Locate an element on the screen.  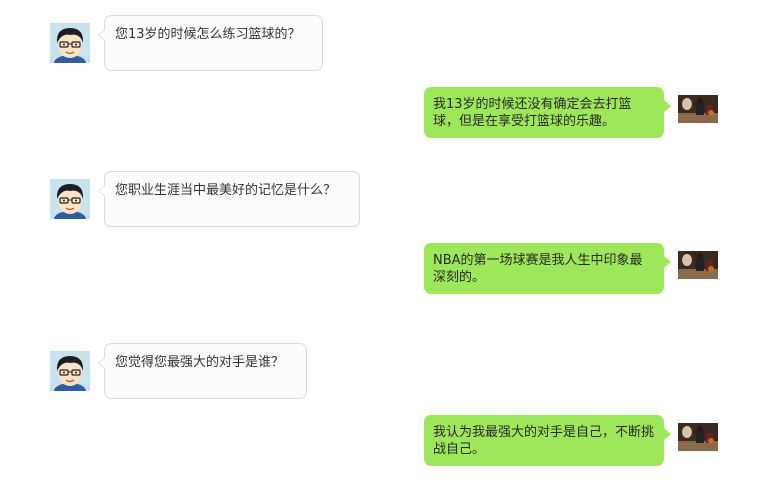
outgoing-message-bubble: 我13岁的时候还没有确定会去打篮球，但是在享受打篮球的乐趣。 is located at coordinates (547, 112).